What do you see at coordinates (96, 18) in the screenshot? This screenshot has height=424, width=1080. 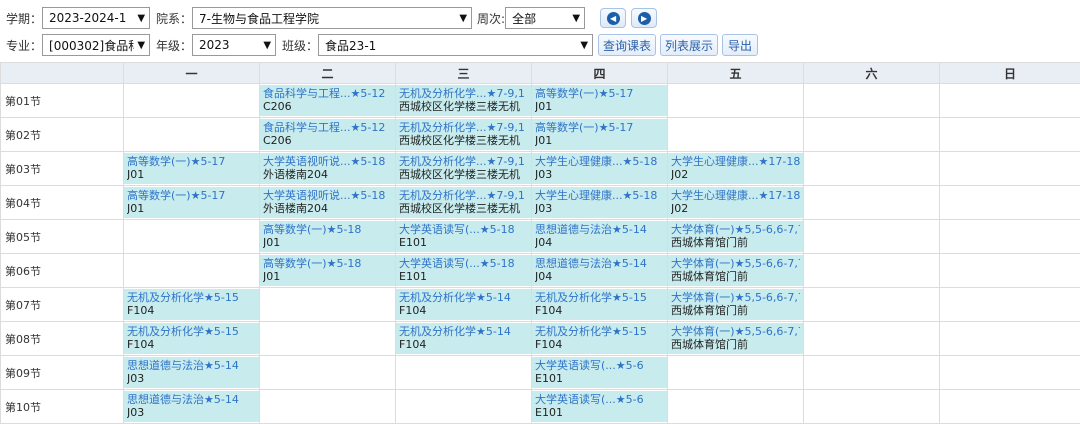 I see `term-select: 2023-2024-1 ▼` at bounding box center [96, 18].